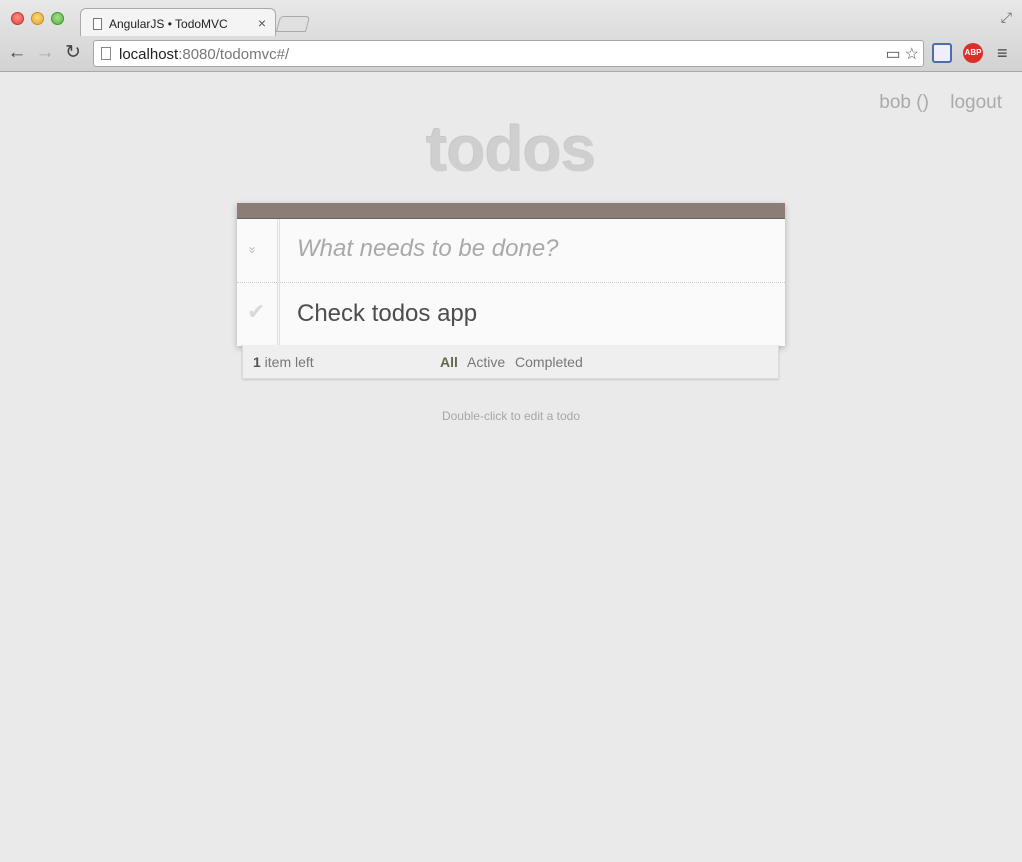 The height and width of the screenshot is (862, 1022). I want to click on todo-count: 1 item left, so click(283, 362).